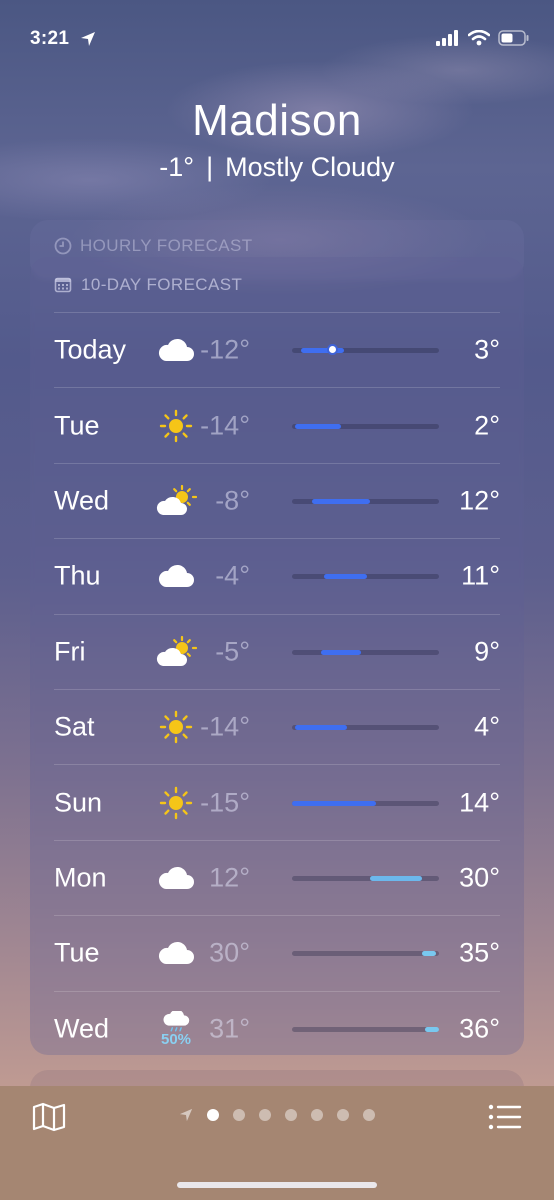 Image resolution: width=554 pixels, height=1200 pixels. I want to click on location-services-icon, so click(88, 41).